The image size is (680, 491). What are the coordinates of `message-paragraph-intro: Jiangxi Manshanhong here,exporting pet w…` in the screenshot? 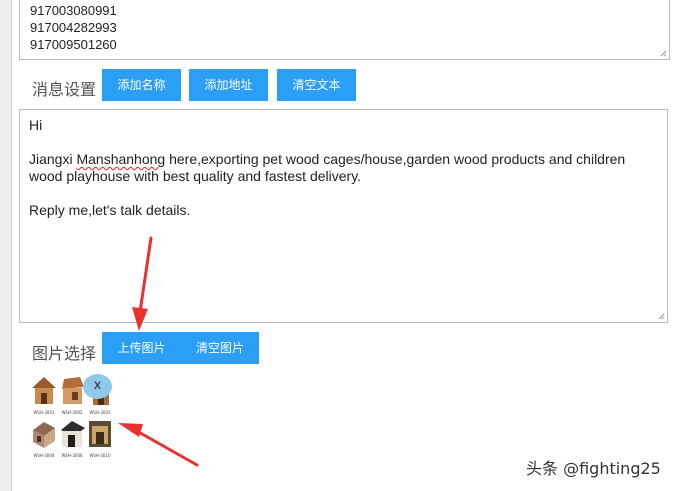 It's located at (327, 167).